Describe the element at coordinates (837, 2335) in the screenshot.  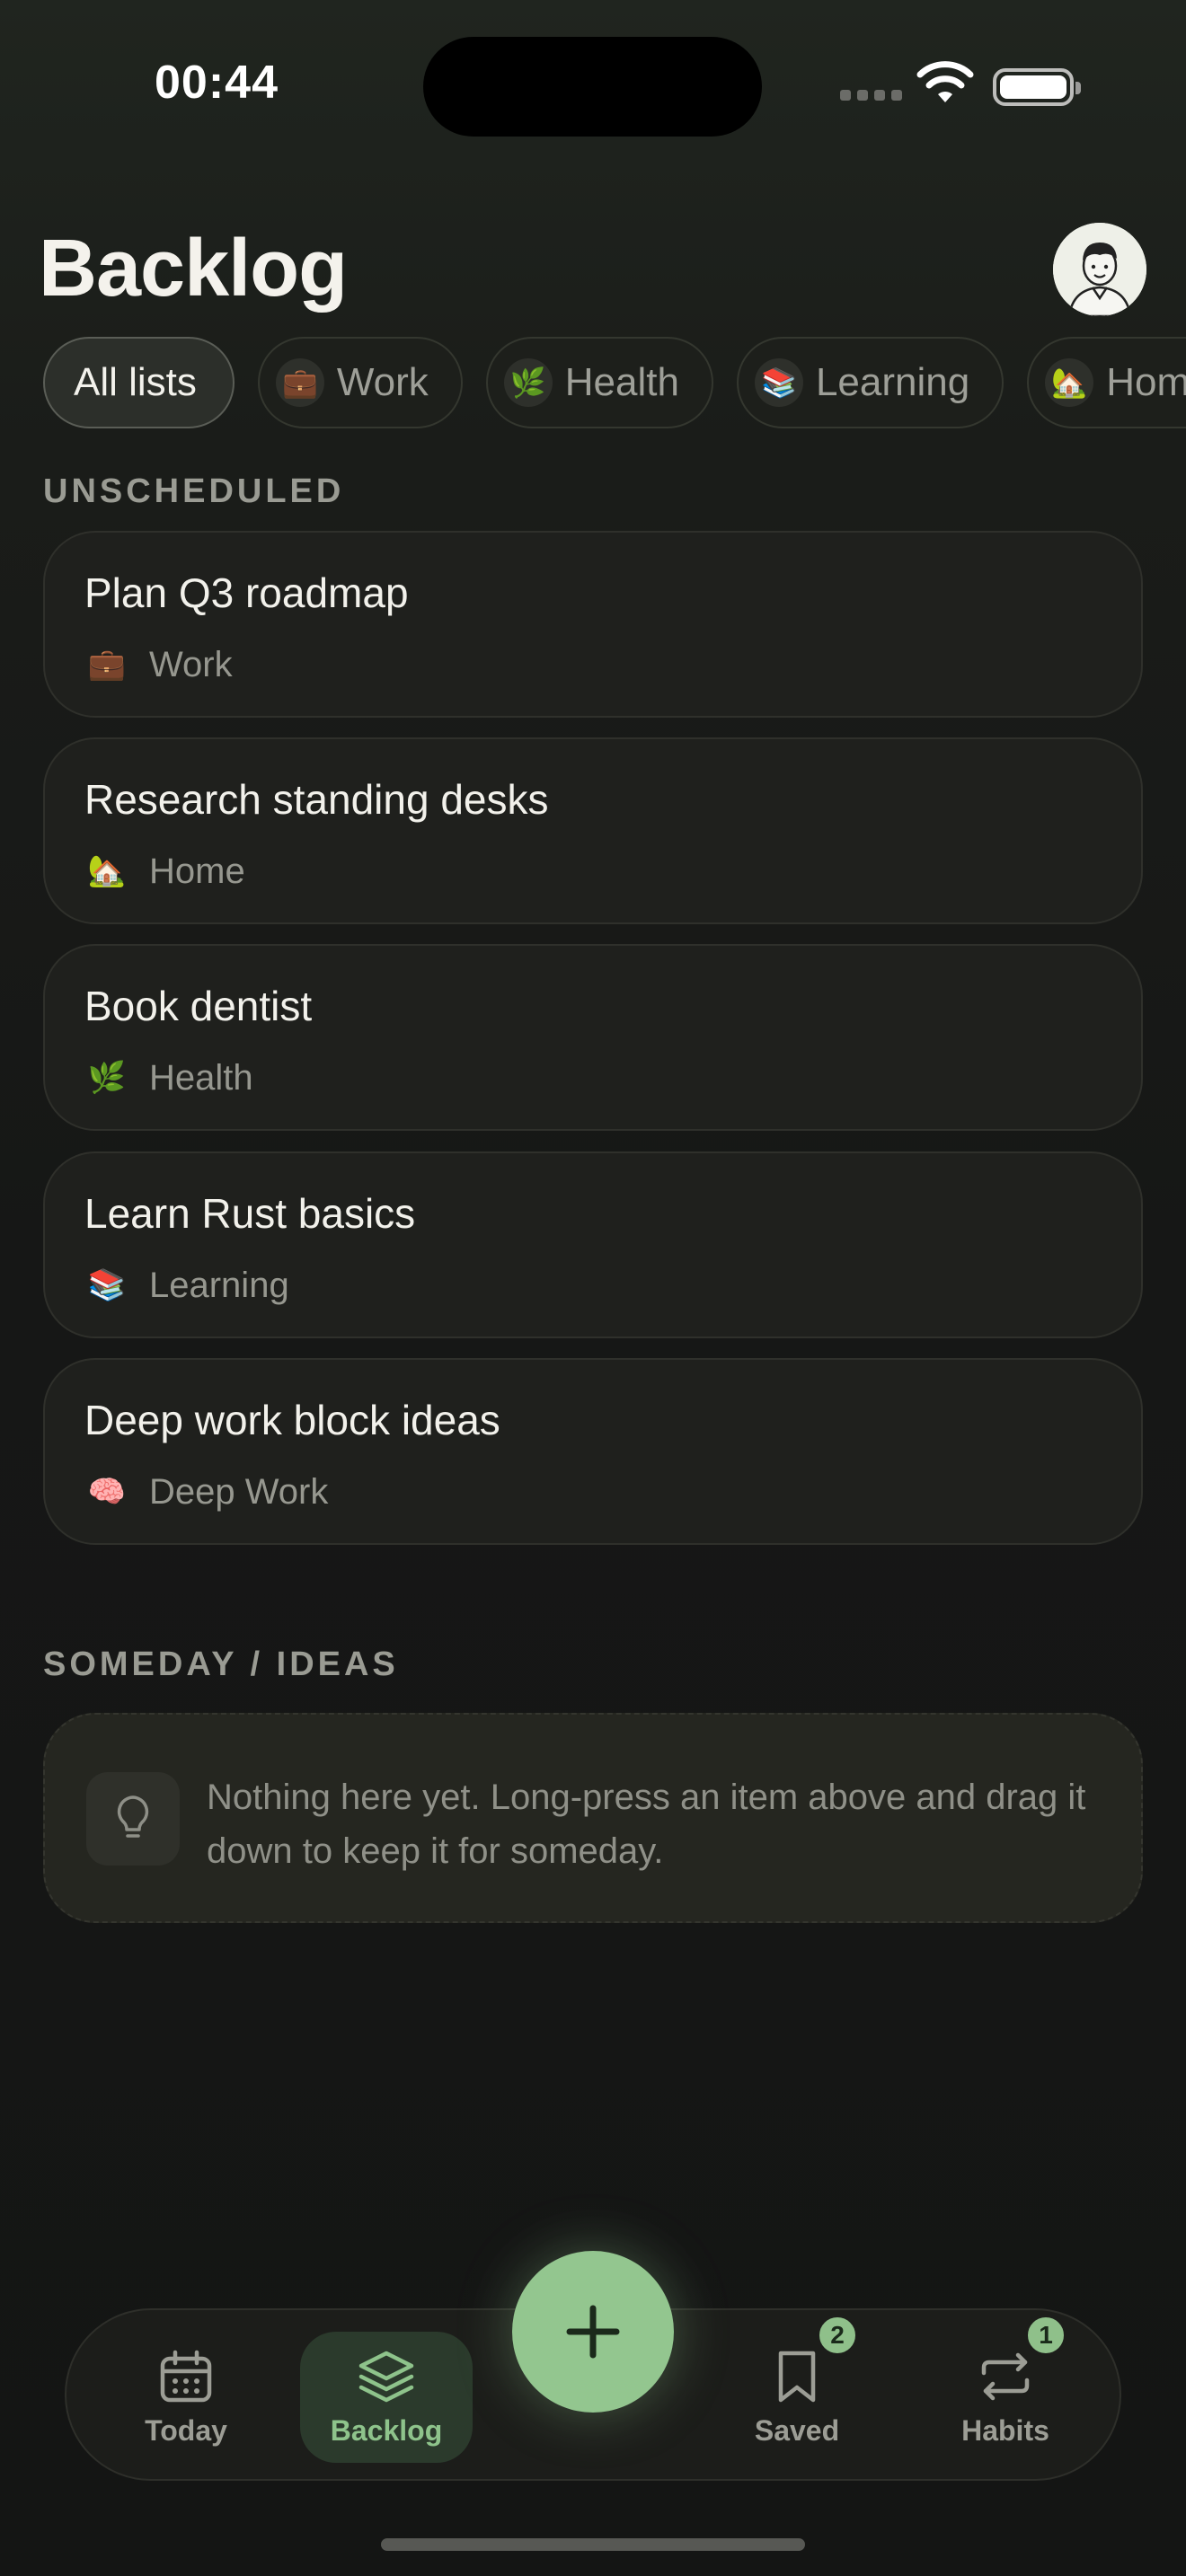
I see `saved-count-badge: 2` at that location.